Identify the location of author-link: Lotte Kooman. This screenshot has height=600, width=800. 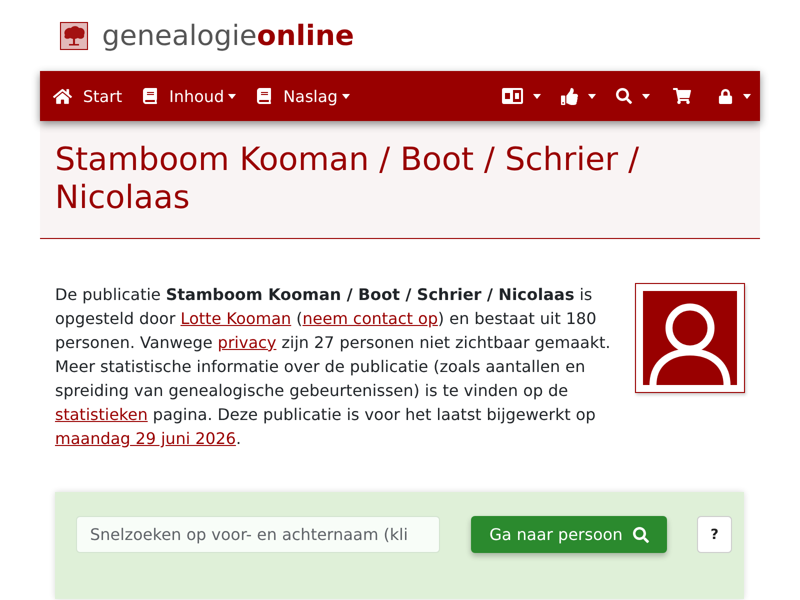
(236, 318).